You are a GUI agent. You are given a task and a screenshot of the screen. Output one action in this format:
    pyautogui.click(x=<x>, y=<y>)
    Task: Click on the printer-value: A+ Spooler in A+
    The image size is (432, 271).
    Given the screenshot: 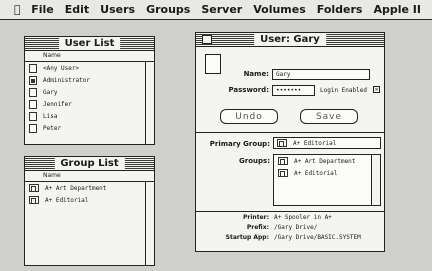 What is the action you would take?
    pyautogui.click(x=303, y=217)
    